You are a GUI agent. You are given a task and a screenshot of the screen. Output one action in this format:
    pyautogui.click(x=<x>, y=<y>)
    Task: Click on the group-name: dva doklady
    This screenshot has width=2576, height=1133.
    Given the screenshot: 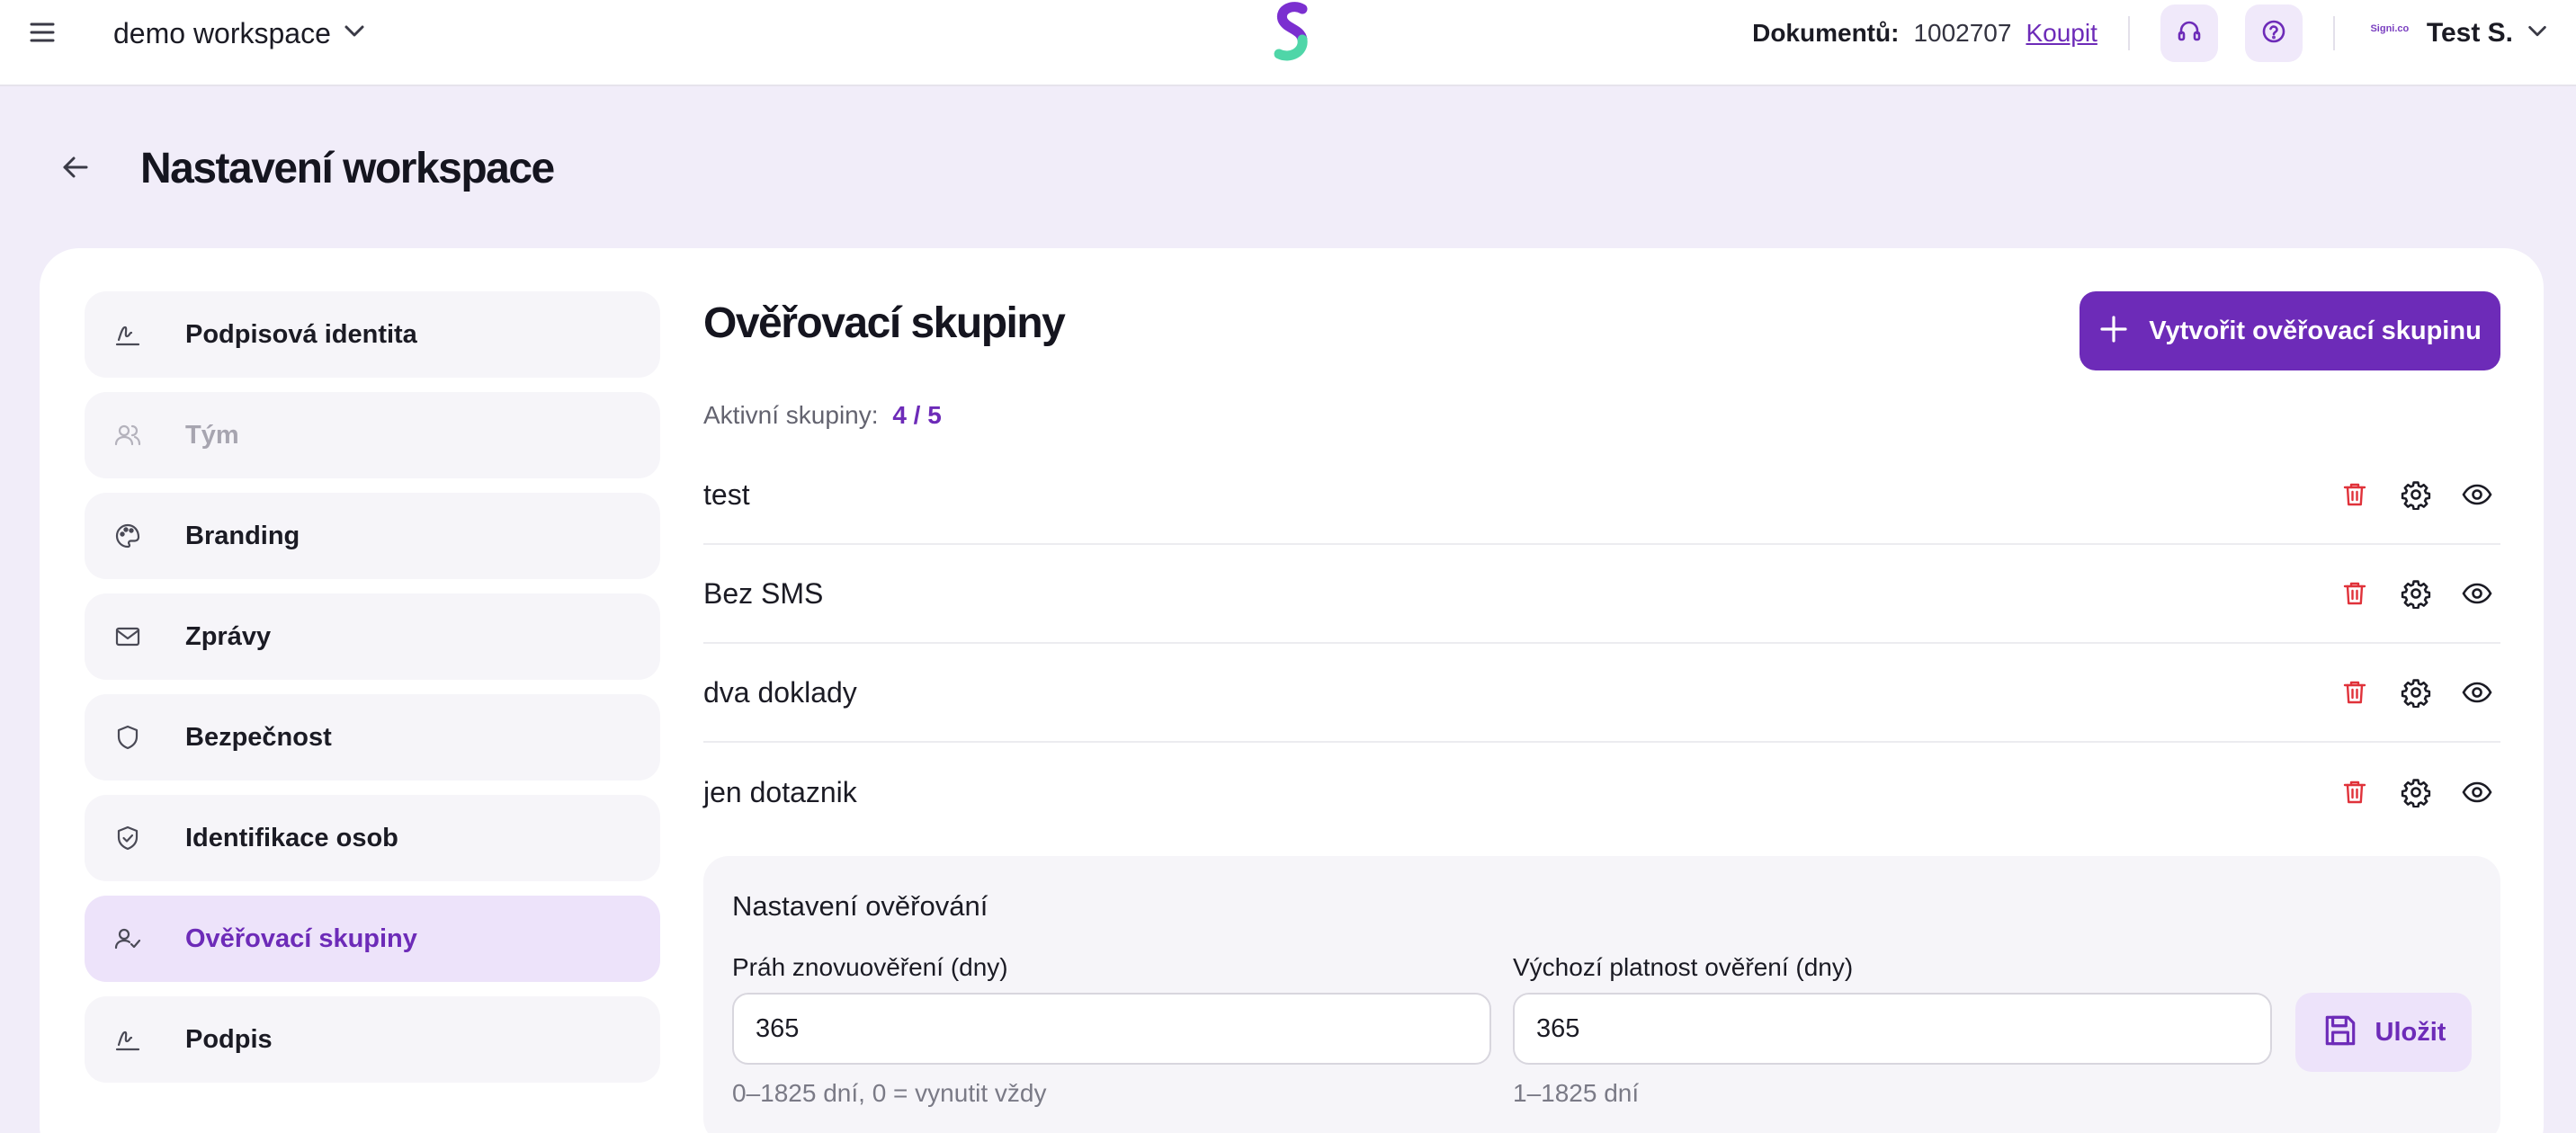 What is the action you would take?
    pyautogui.click(x=780, y=692)
    